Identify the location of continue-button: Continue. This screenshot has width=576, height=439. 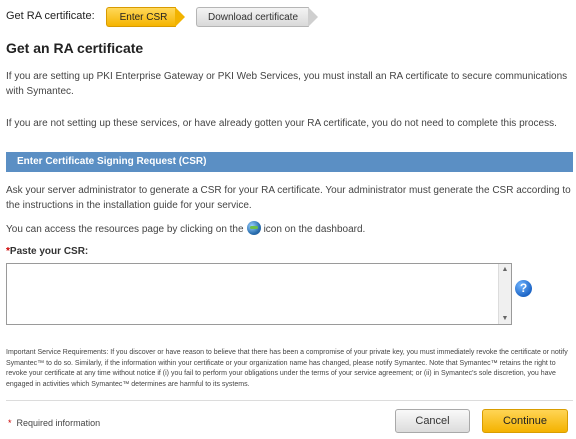
(525, 421).